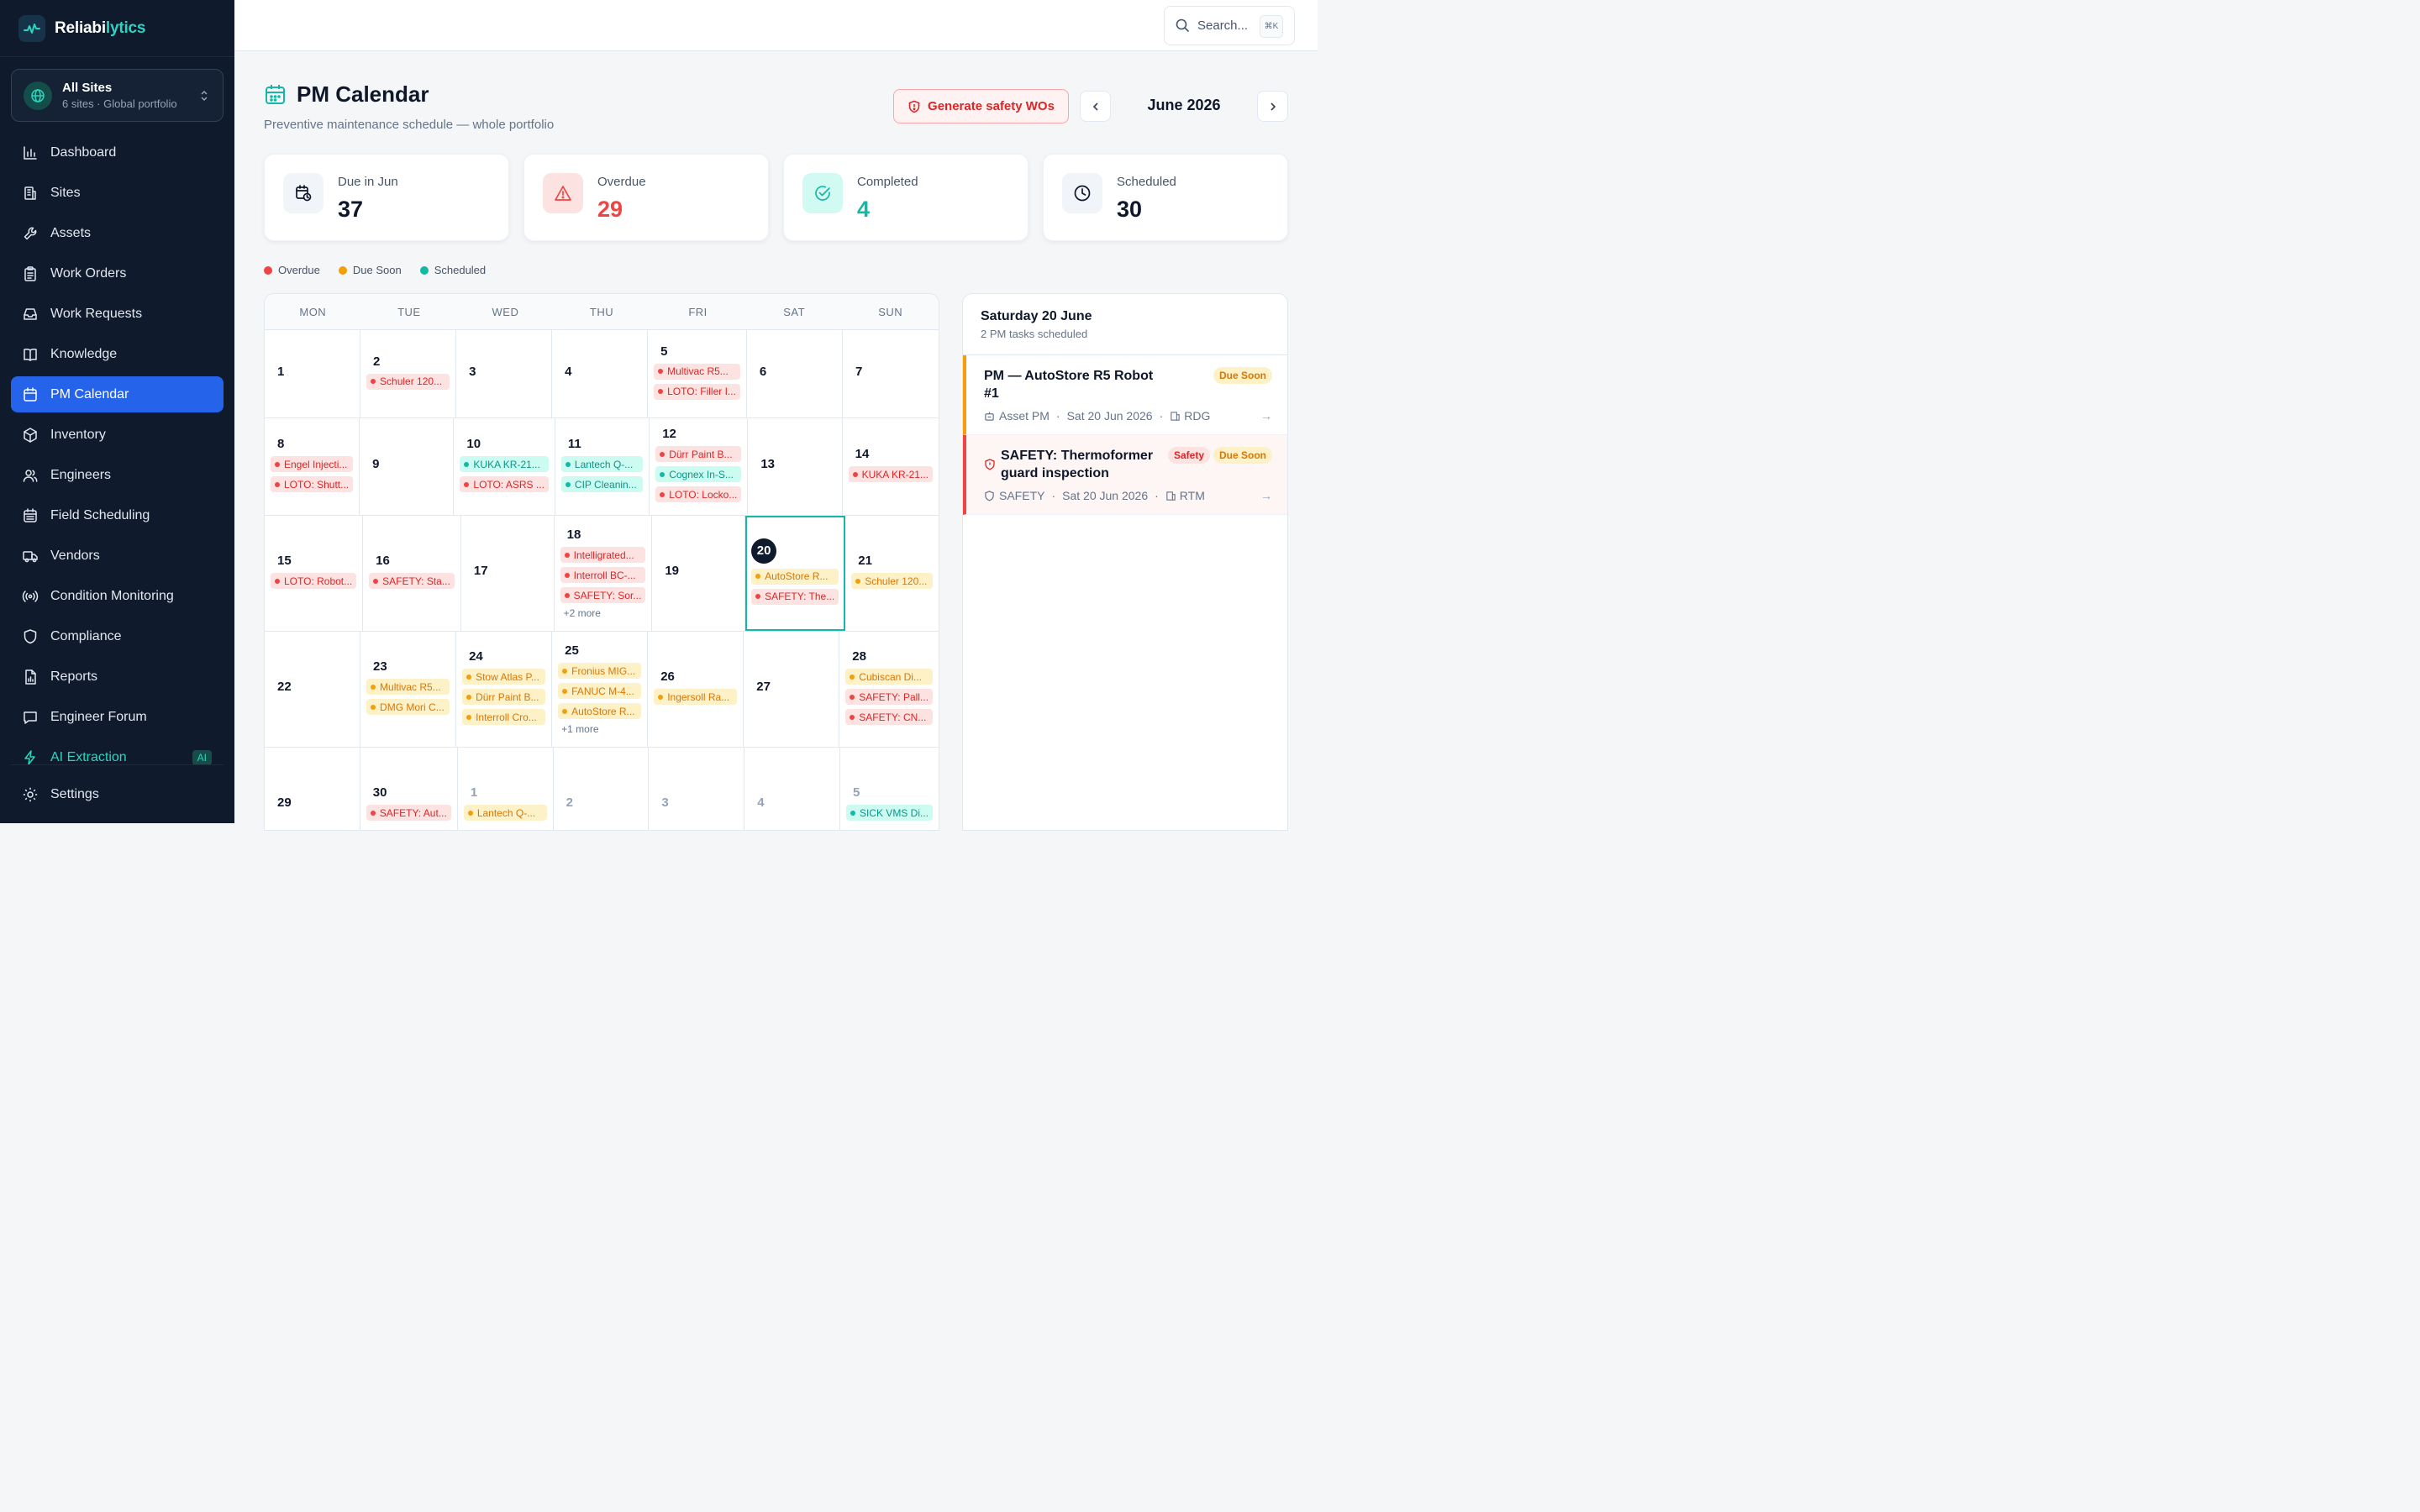 The image size is (2420, 1512). Describe the element at coordinates (1272, 106) in the screenshot. I see `next-month-button` at that location.